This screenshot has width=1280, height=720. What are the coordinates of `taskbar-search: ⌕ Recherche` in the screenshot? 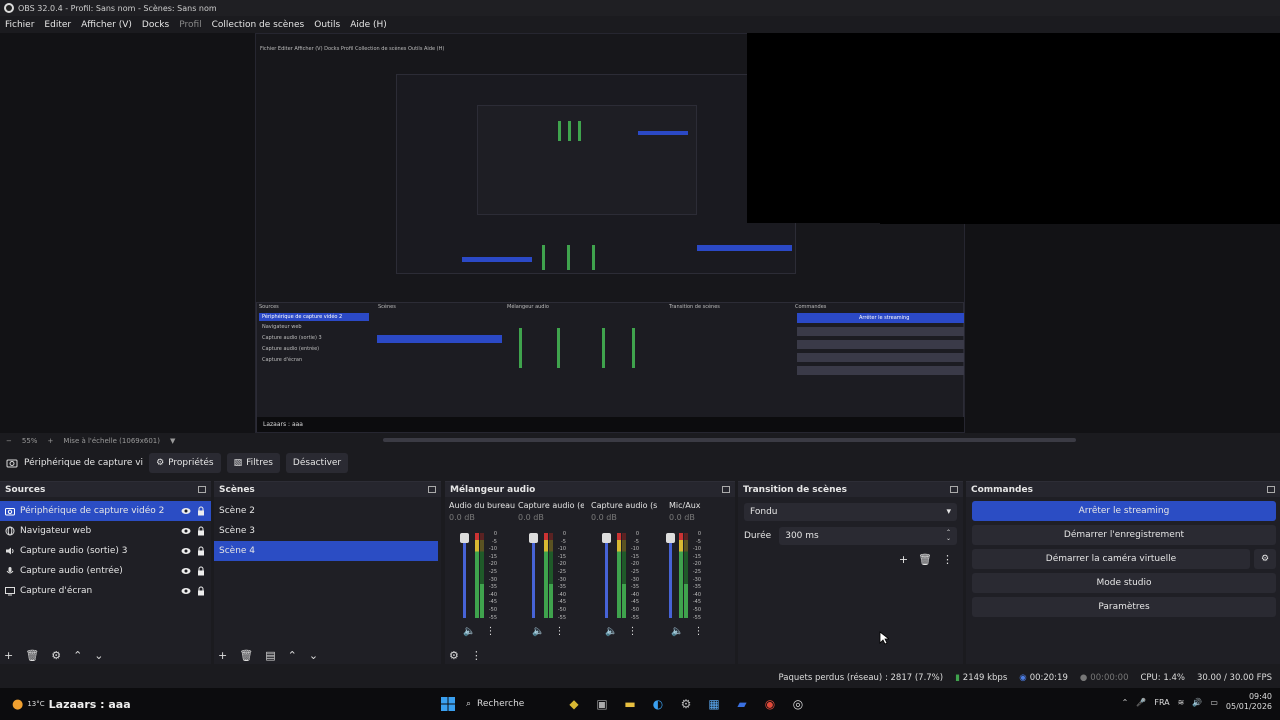 It's located at (511, 704).